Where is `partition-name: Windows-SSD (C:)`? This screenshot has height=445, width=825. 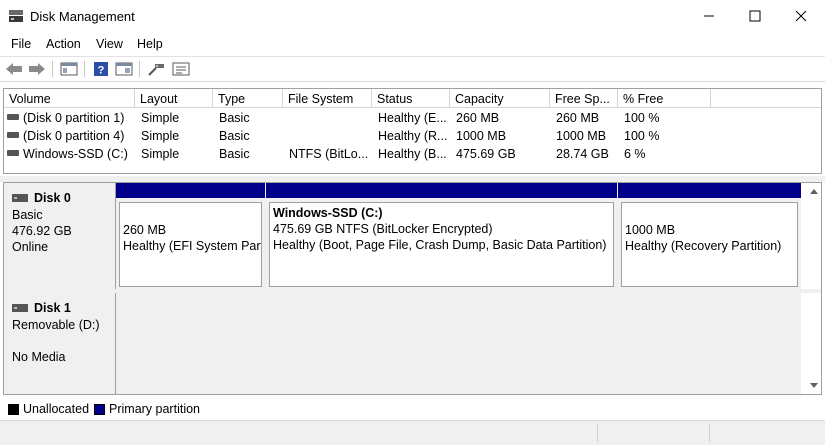 partition-name: Windows-SSD (C:) is located at coordinates (328, 213).